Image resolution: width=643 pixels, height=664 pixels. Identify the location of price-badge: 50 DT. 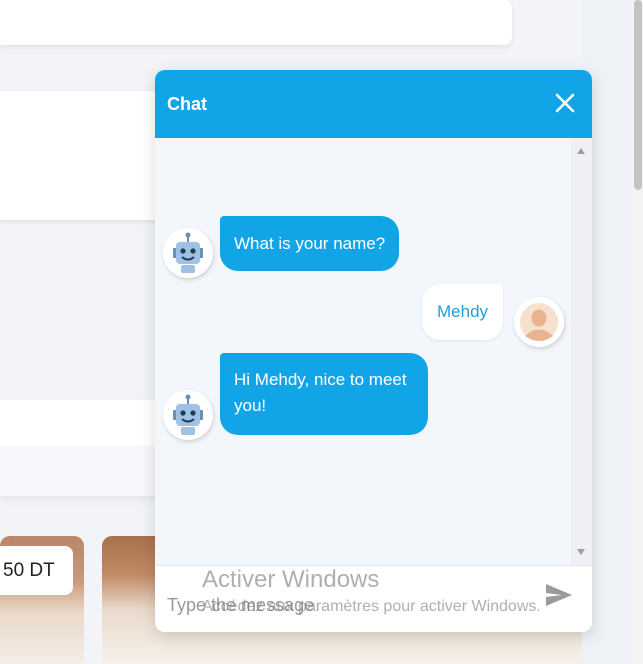
(36, 570).